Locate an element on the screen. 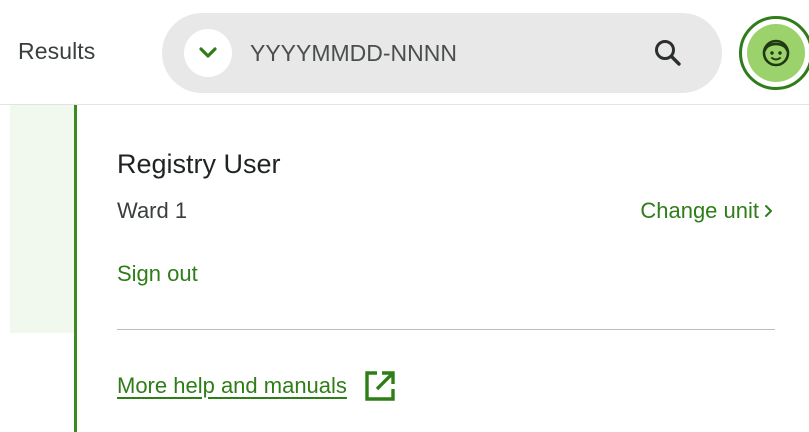  search-input is located at coordinates (440, 53).